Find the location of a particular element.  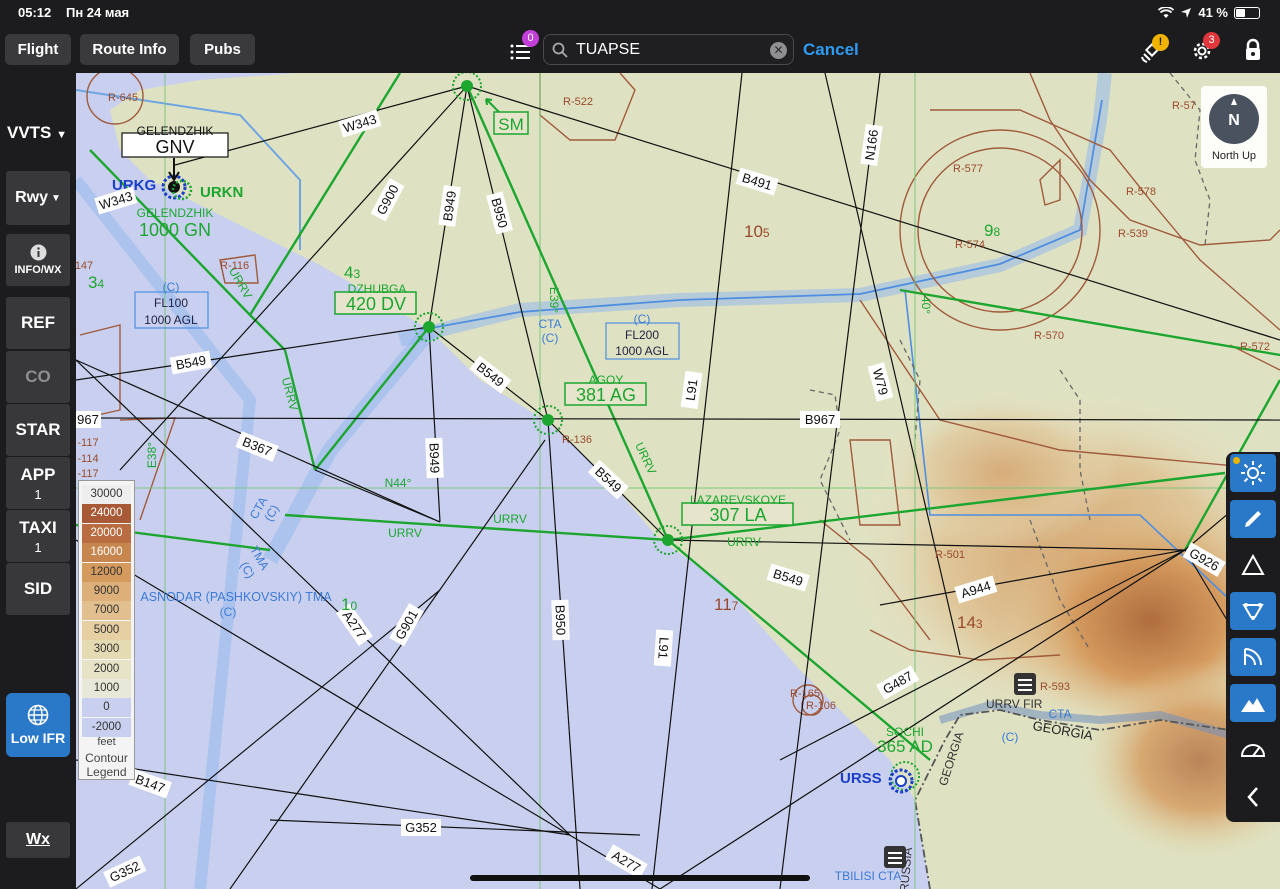

list-button: 0 is located at coordinates (523, 46).